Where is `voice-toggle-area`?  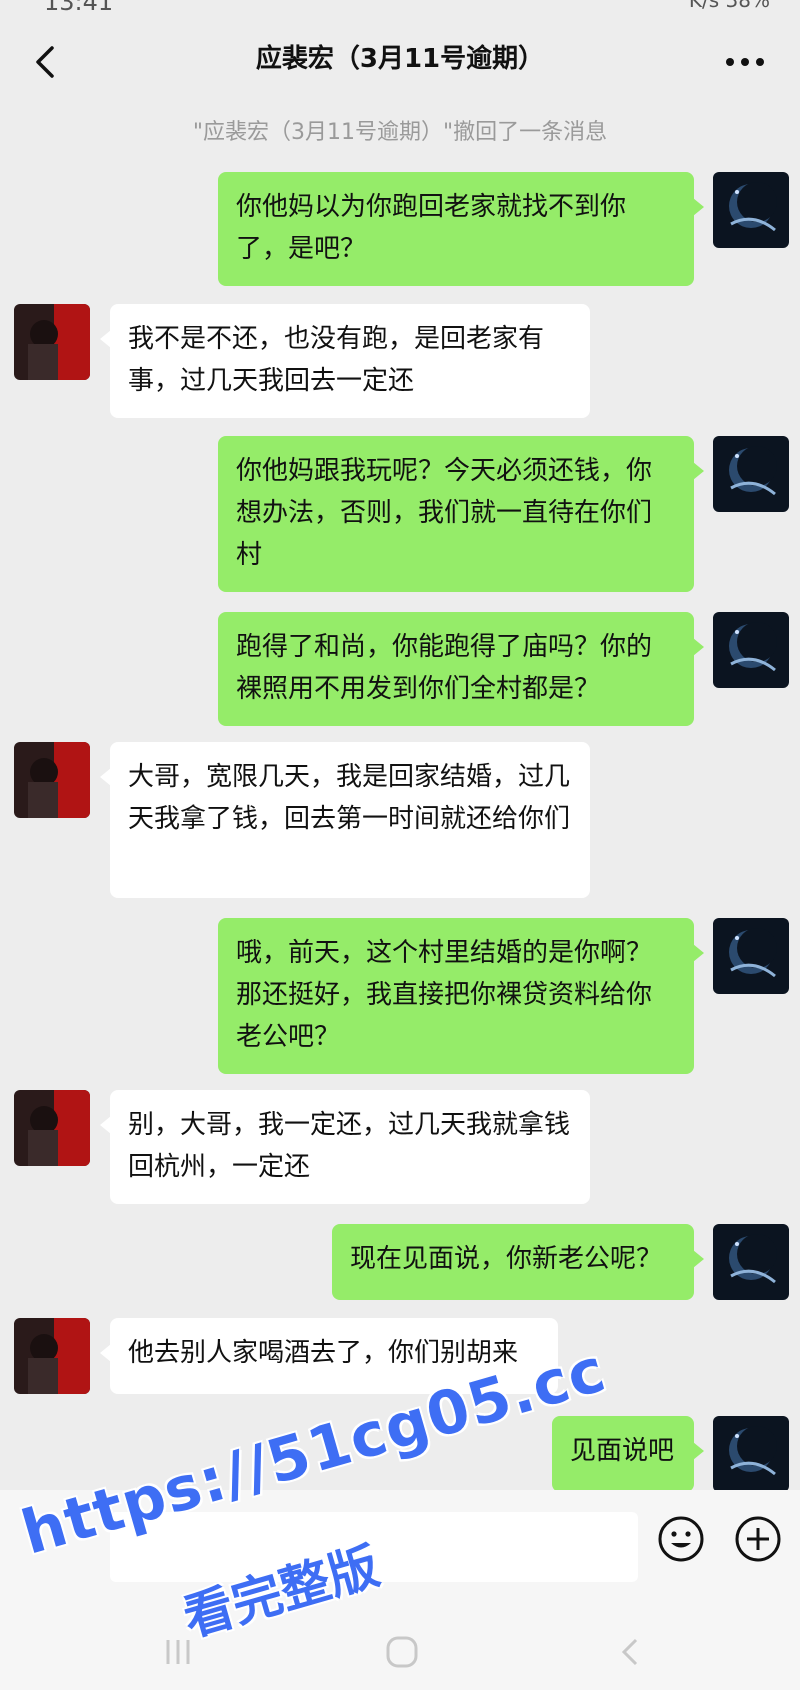 voice-toggle-area is located at coordinates (53, 1548).